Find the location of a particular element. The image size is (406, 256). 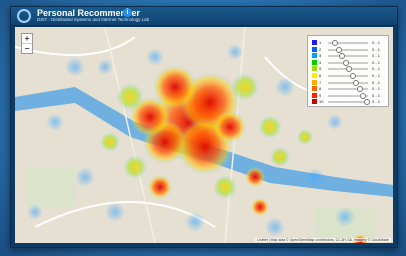

legend-range: 0 - 1 is located at coordinates (376, 102).